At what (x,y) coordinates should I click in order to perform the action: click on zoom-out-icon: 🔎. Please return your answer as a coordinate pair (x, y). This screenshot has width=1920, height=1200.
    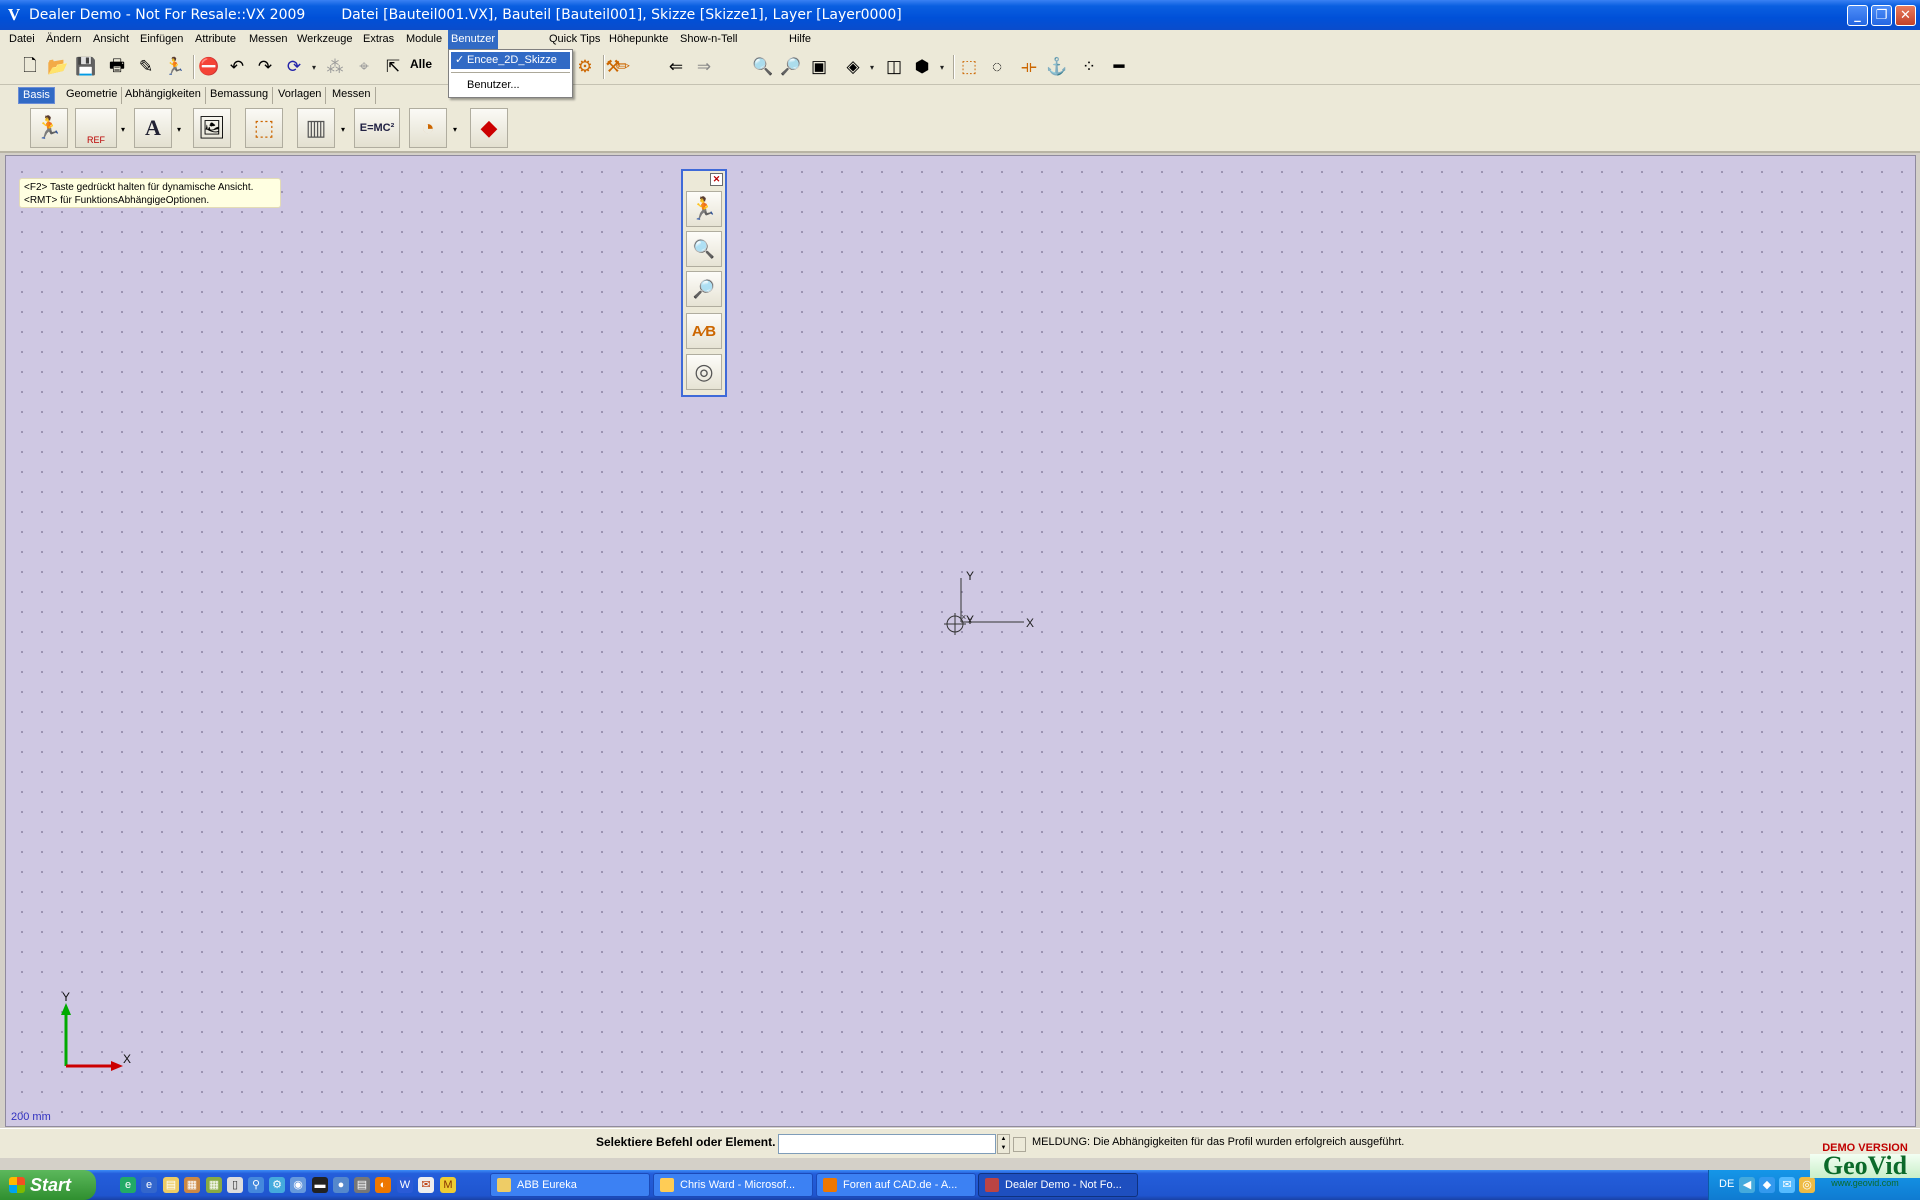
    Looking at the image, I should click on (704, 289).